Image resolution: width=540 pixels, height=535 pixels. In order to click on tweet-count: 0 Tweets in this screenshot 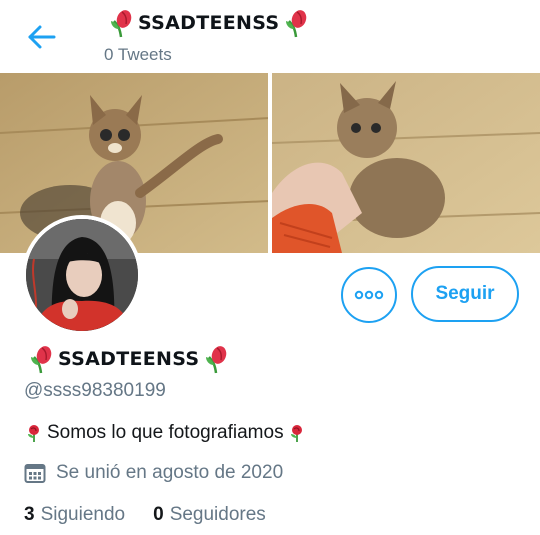, I will do `click(138, 54)`.